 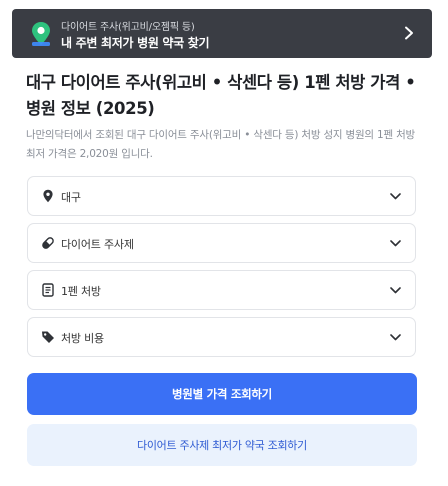 I want to click on prescription-select: 1펜 처방, so click(x=221, y=290).